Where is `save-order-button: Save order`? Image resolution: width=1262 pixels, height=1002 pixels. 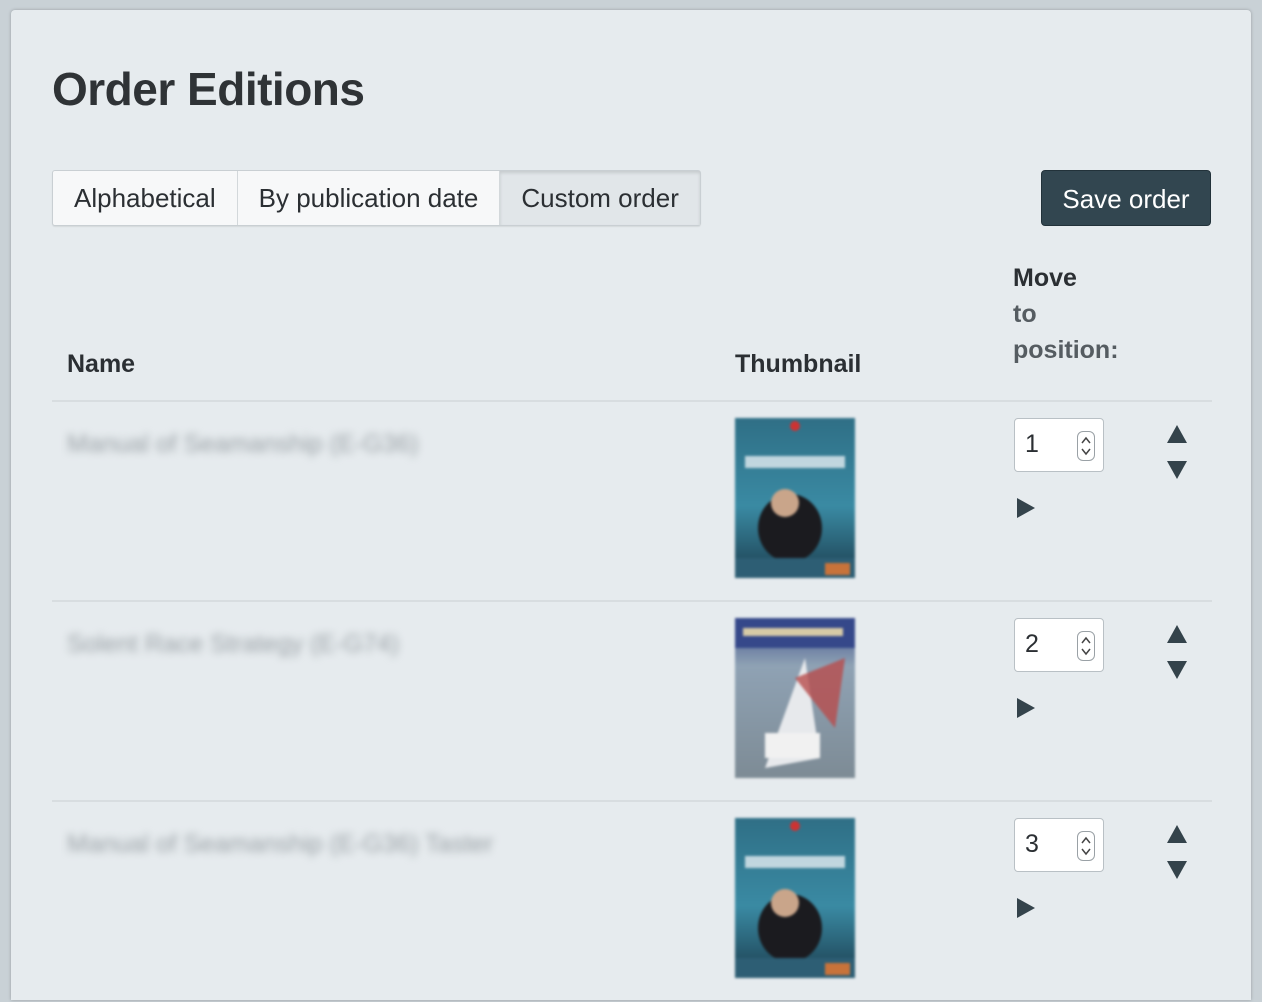 save-order-button: Save order is located at coordinates (1126, 198).